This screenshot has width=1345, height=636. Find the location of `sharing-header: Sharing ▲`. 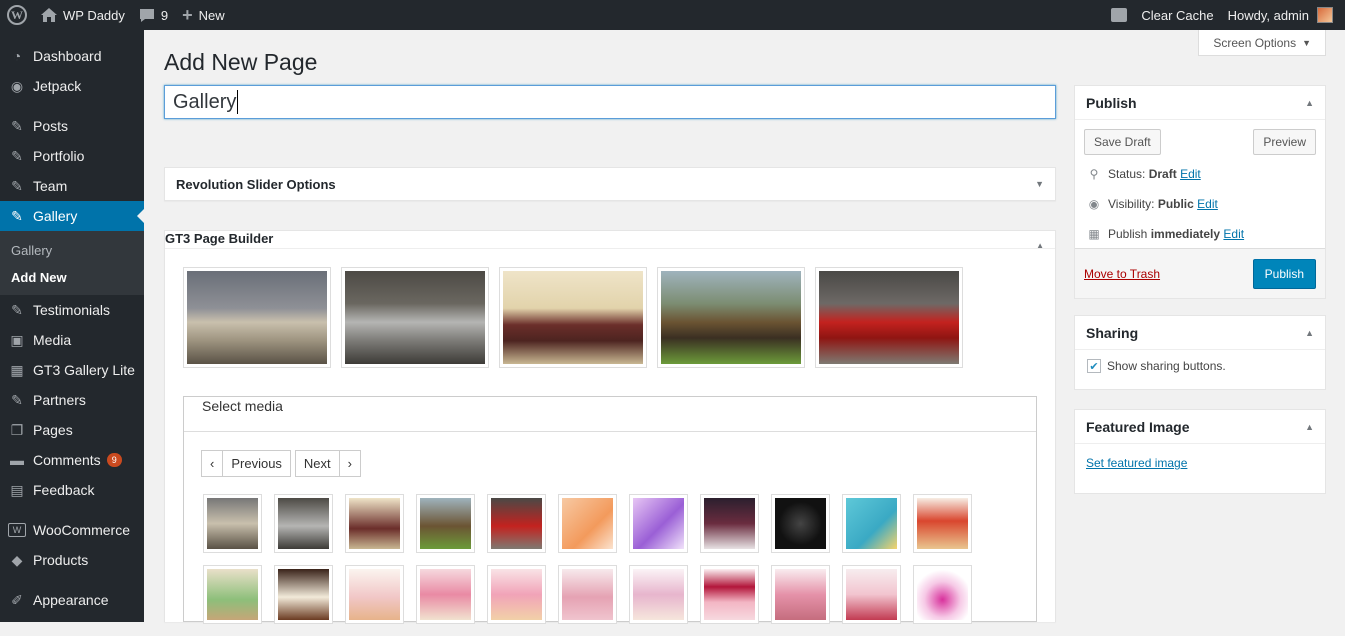

sharing-header: Sharing ▲ is located at coordinates (1200, 333).